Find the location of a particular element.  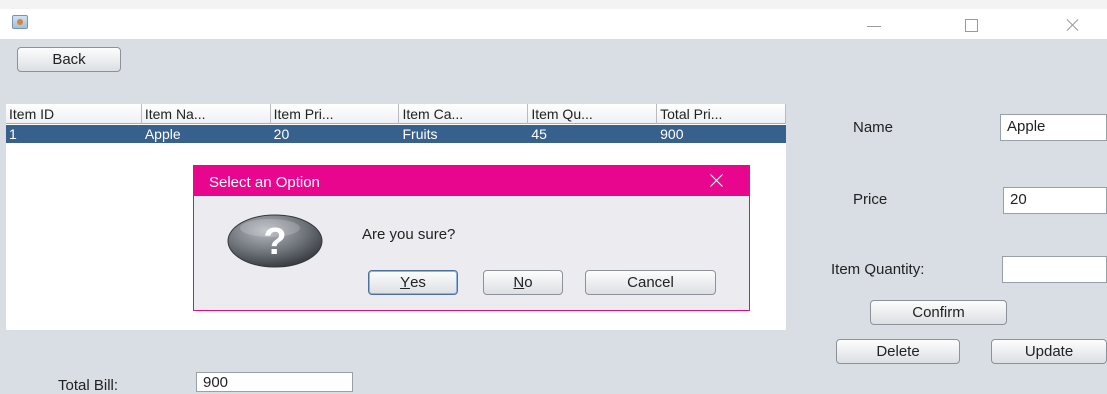

back-button: Back is located at coordinates (69, 59).